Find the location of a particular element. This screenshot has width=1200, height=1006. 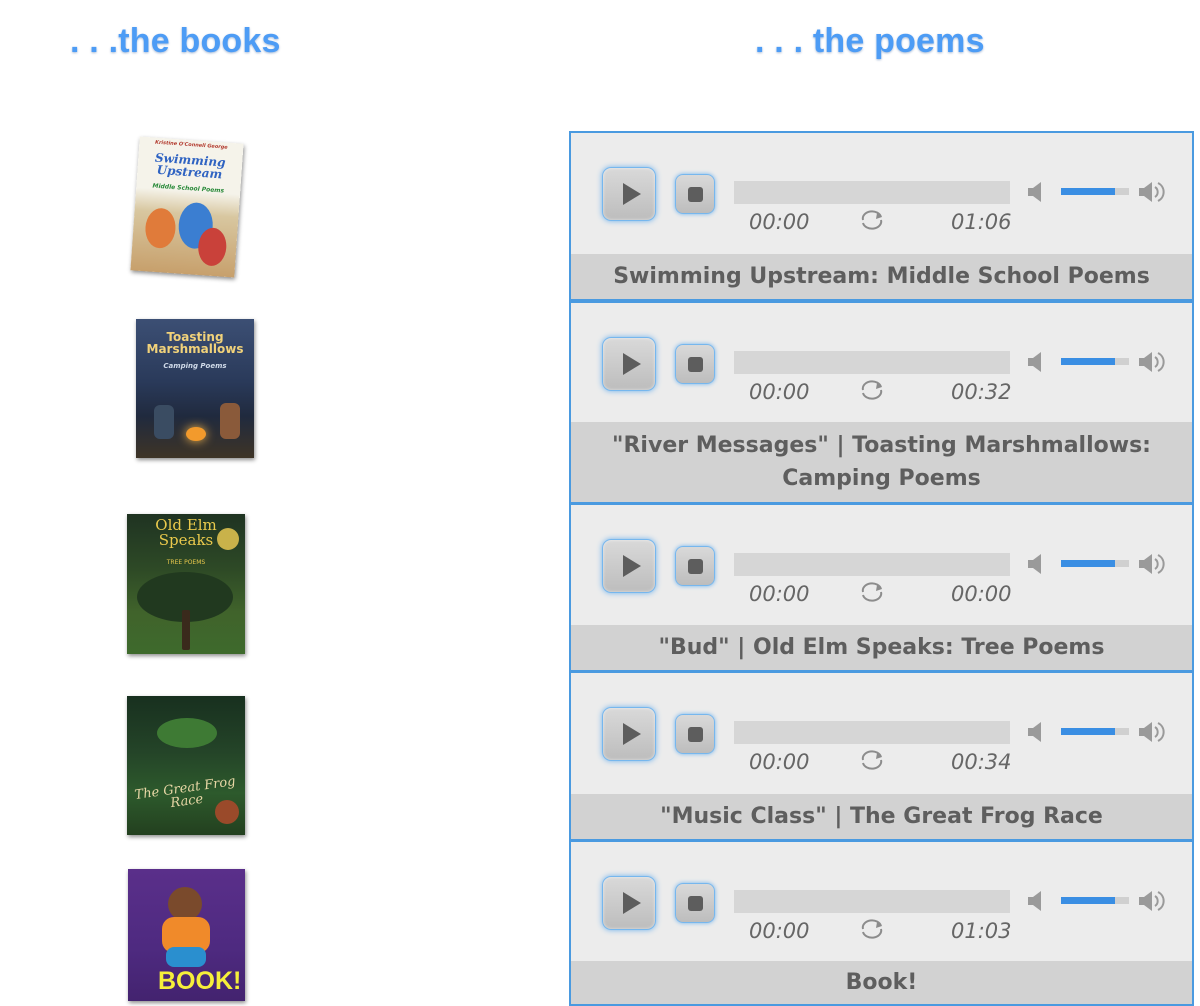

book-title: BOOK! is located at coordinates (200, 981).